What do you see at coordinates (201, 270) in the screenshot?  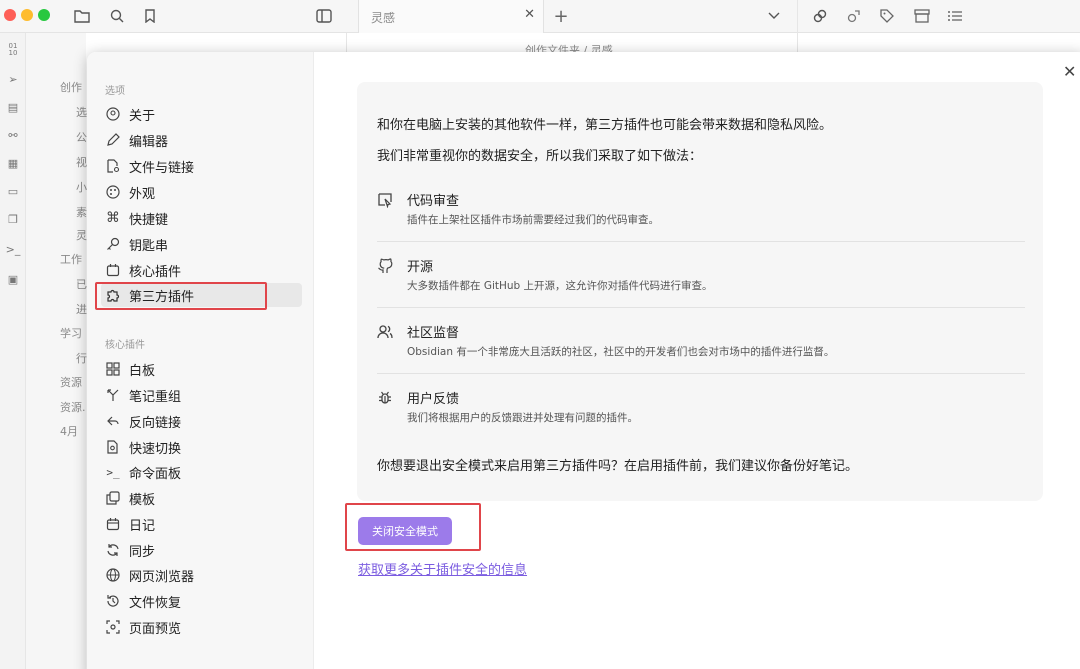 I see `sidebar-item-core-plugins: 核心插件` at bounding box center [201, 270].